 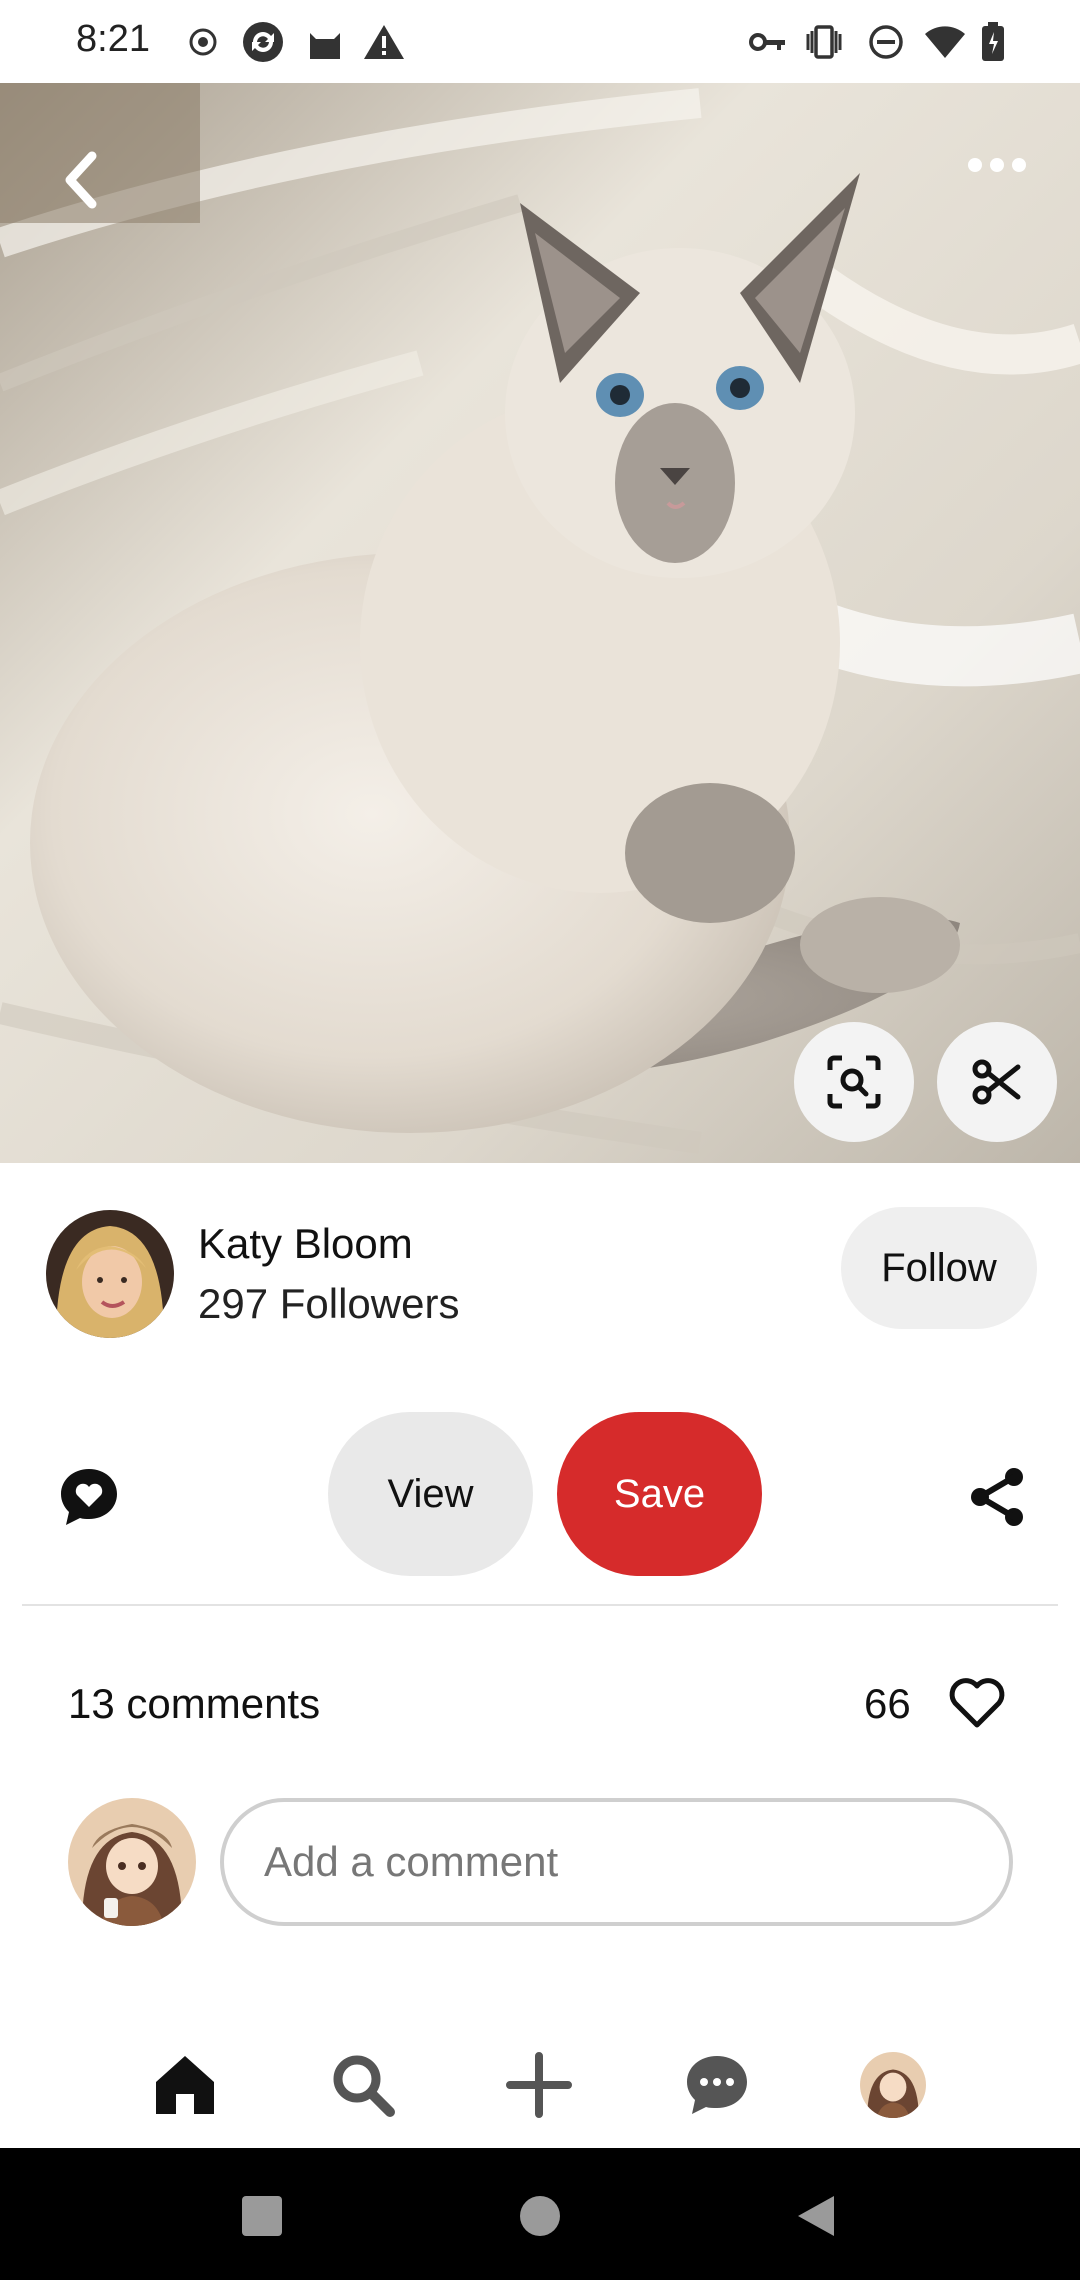 I want to click on vibrate-icon, so click(x=824, y=42).